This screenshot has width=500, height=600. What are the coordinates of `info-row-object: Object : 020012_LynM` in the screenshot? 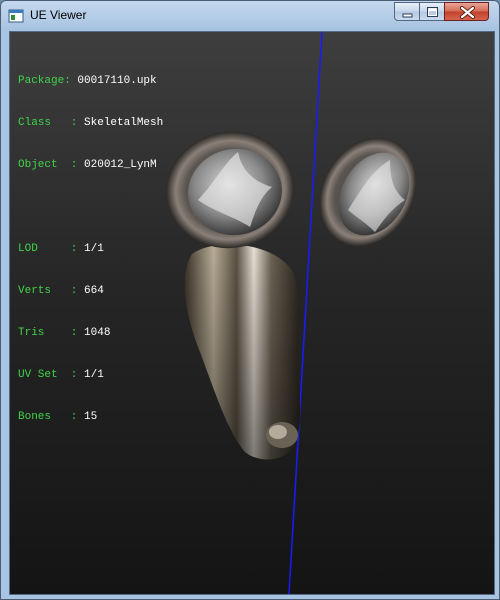 It's located at (90, 165).